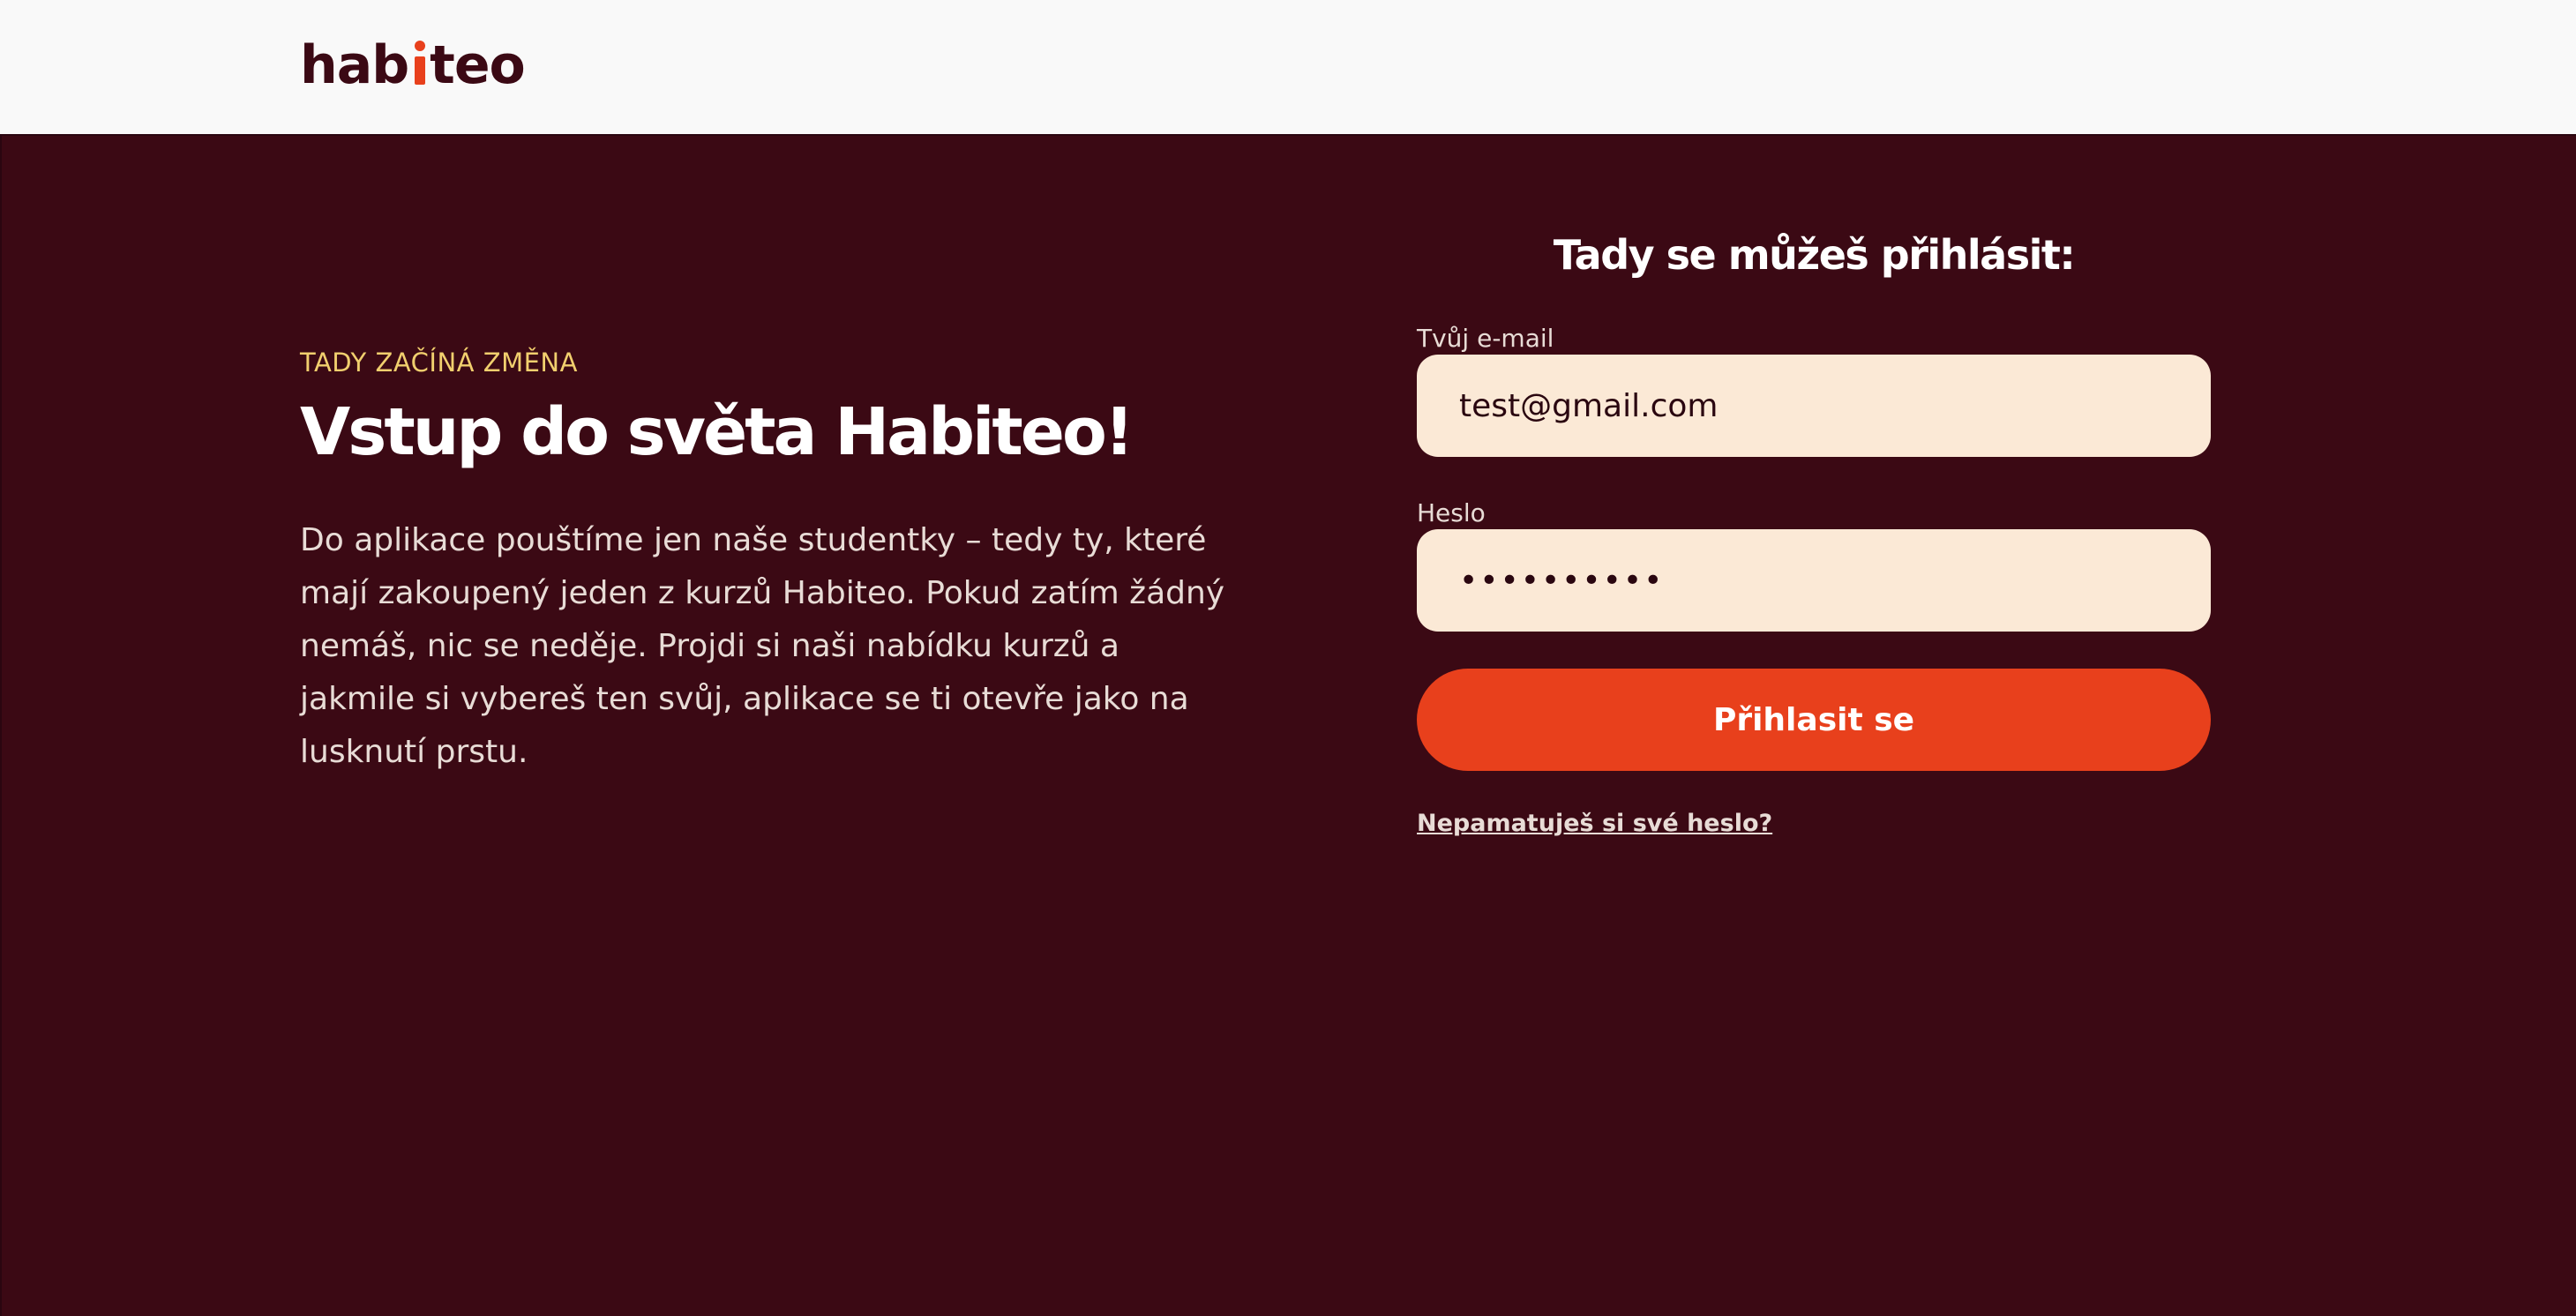 The height and width of the screenshot is (1316, 2576). I want to click on password-label: Heslo, so click(1451, 512).